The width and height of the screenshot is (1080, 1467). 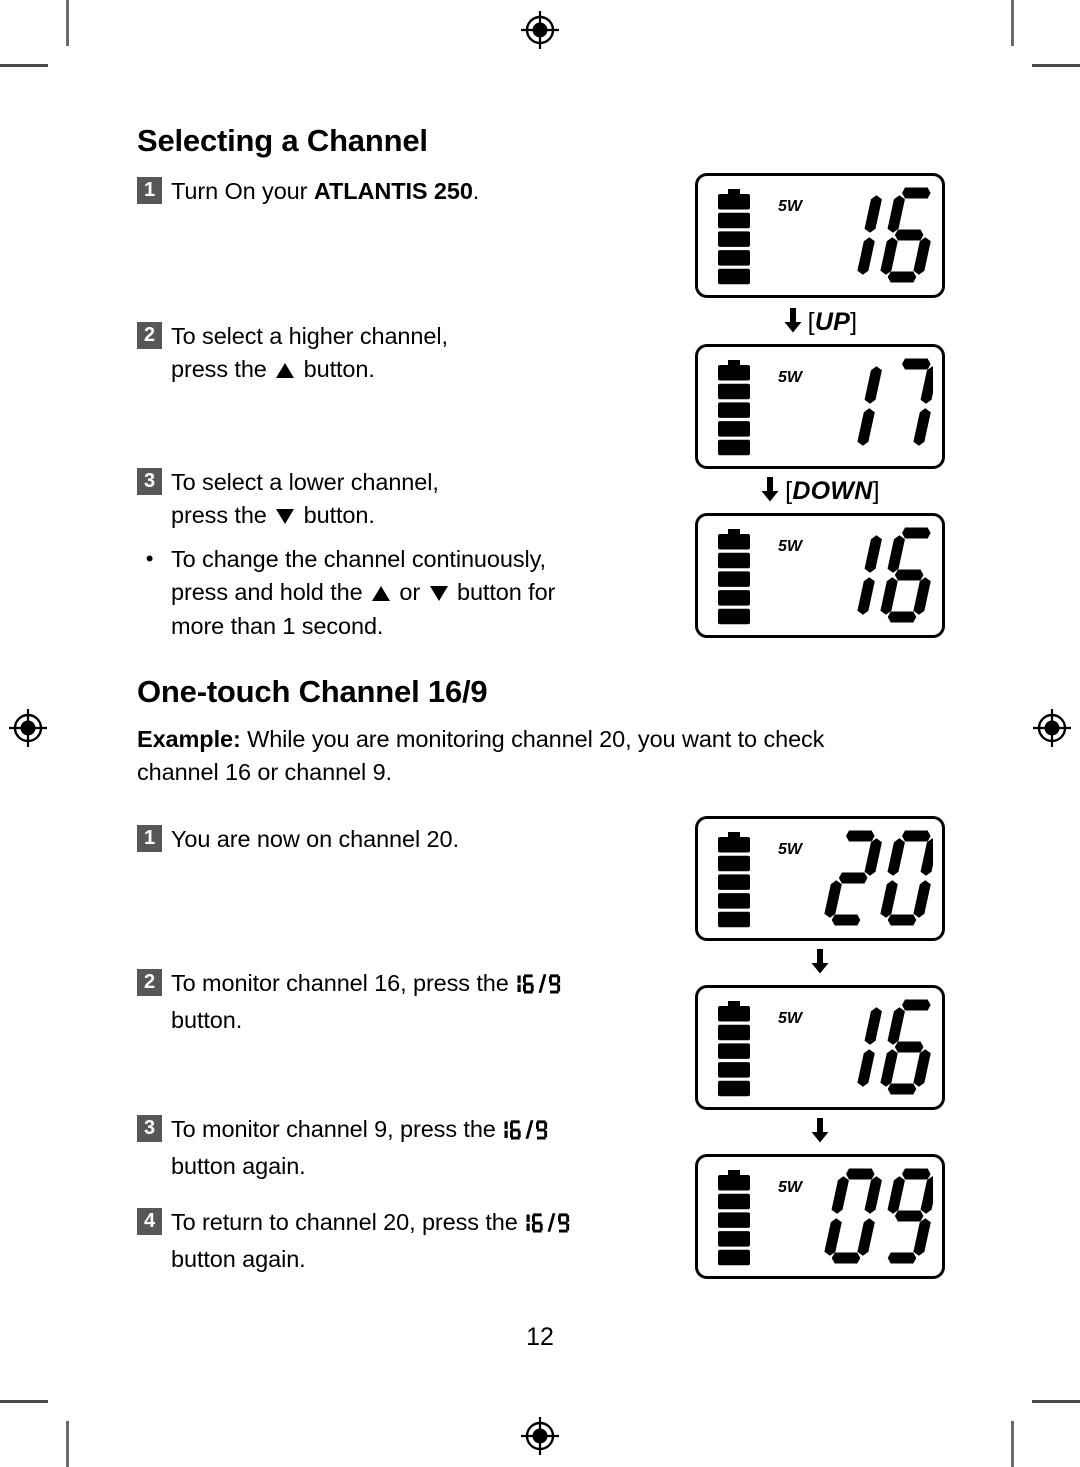 I want to click on note-line-1: To change the channel continuously,, so click(x=358, y=559).